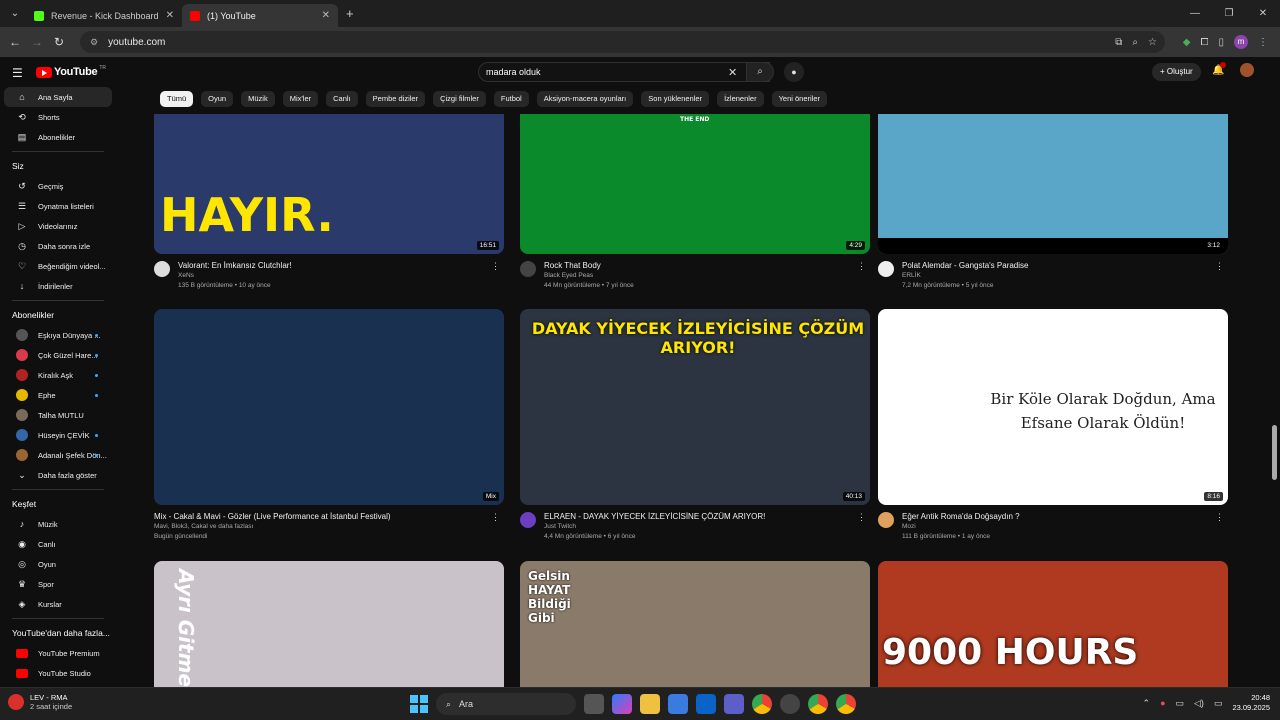 This screenshot has height=720, width=1280. Describe the element at coordinates (37, 42) in the screenshot. I see `forward-icon: →` at that location.